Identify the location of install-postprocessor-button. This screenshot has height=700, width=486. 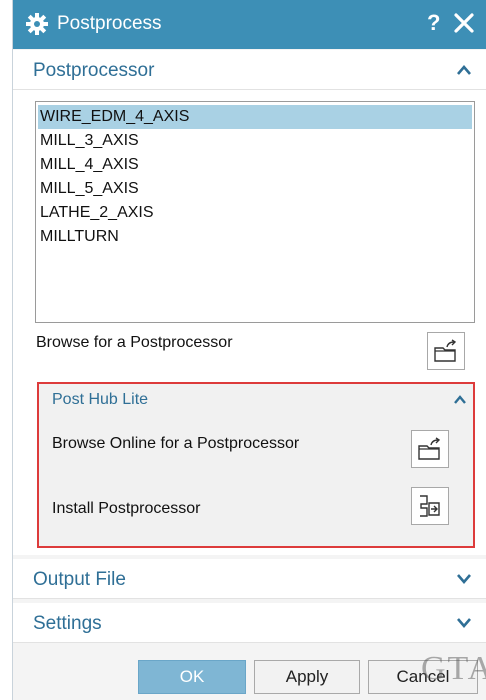
(430, 506).